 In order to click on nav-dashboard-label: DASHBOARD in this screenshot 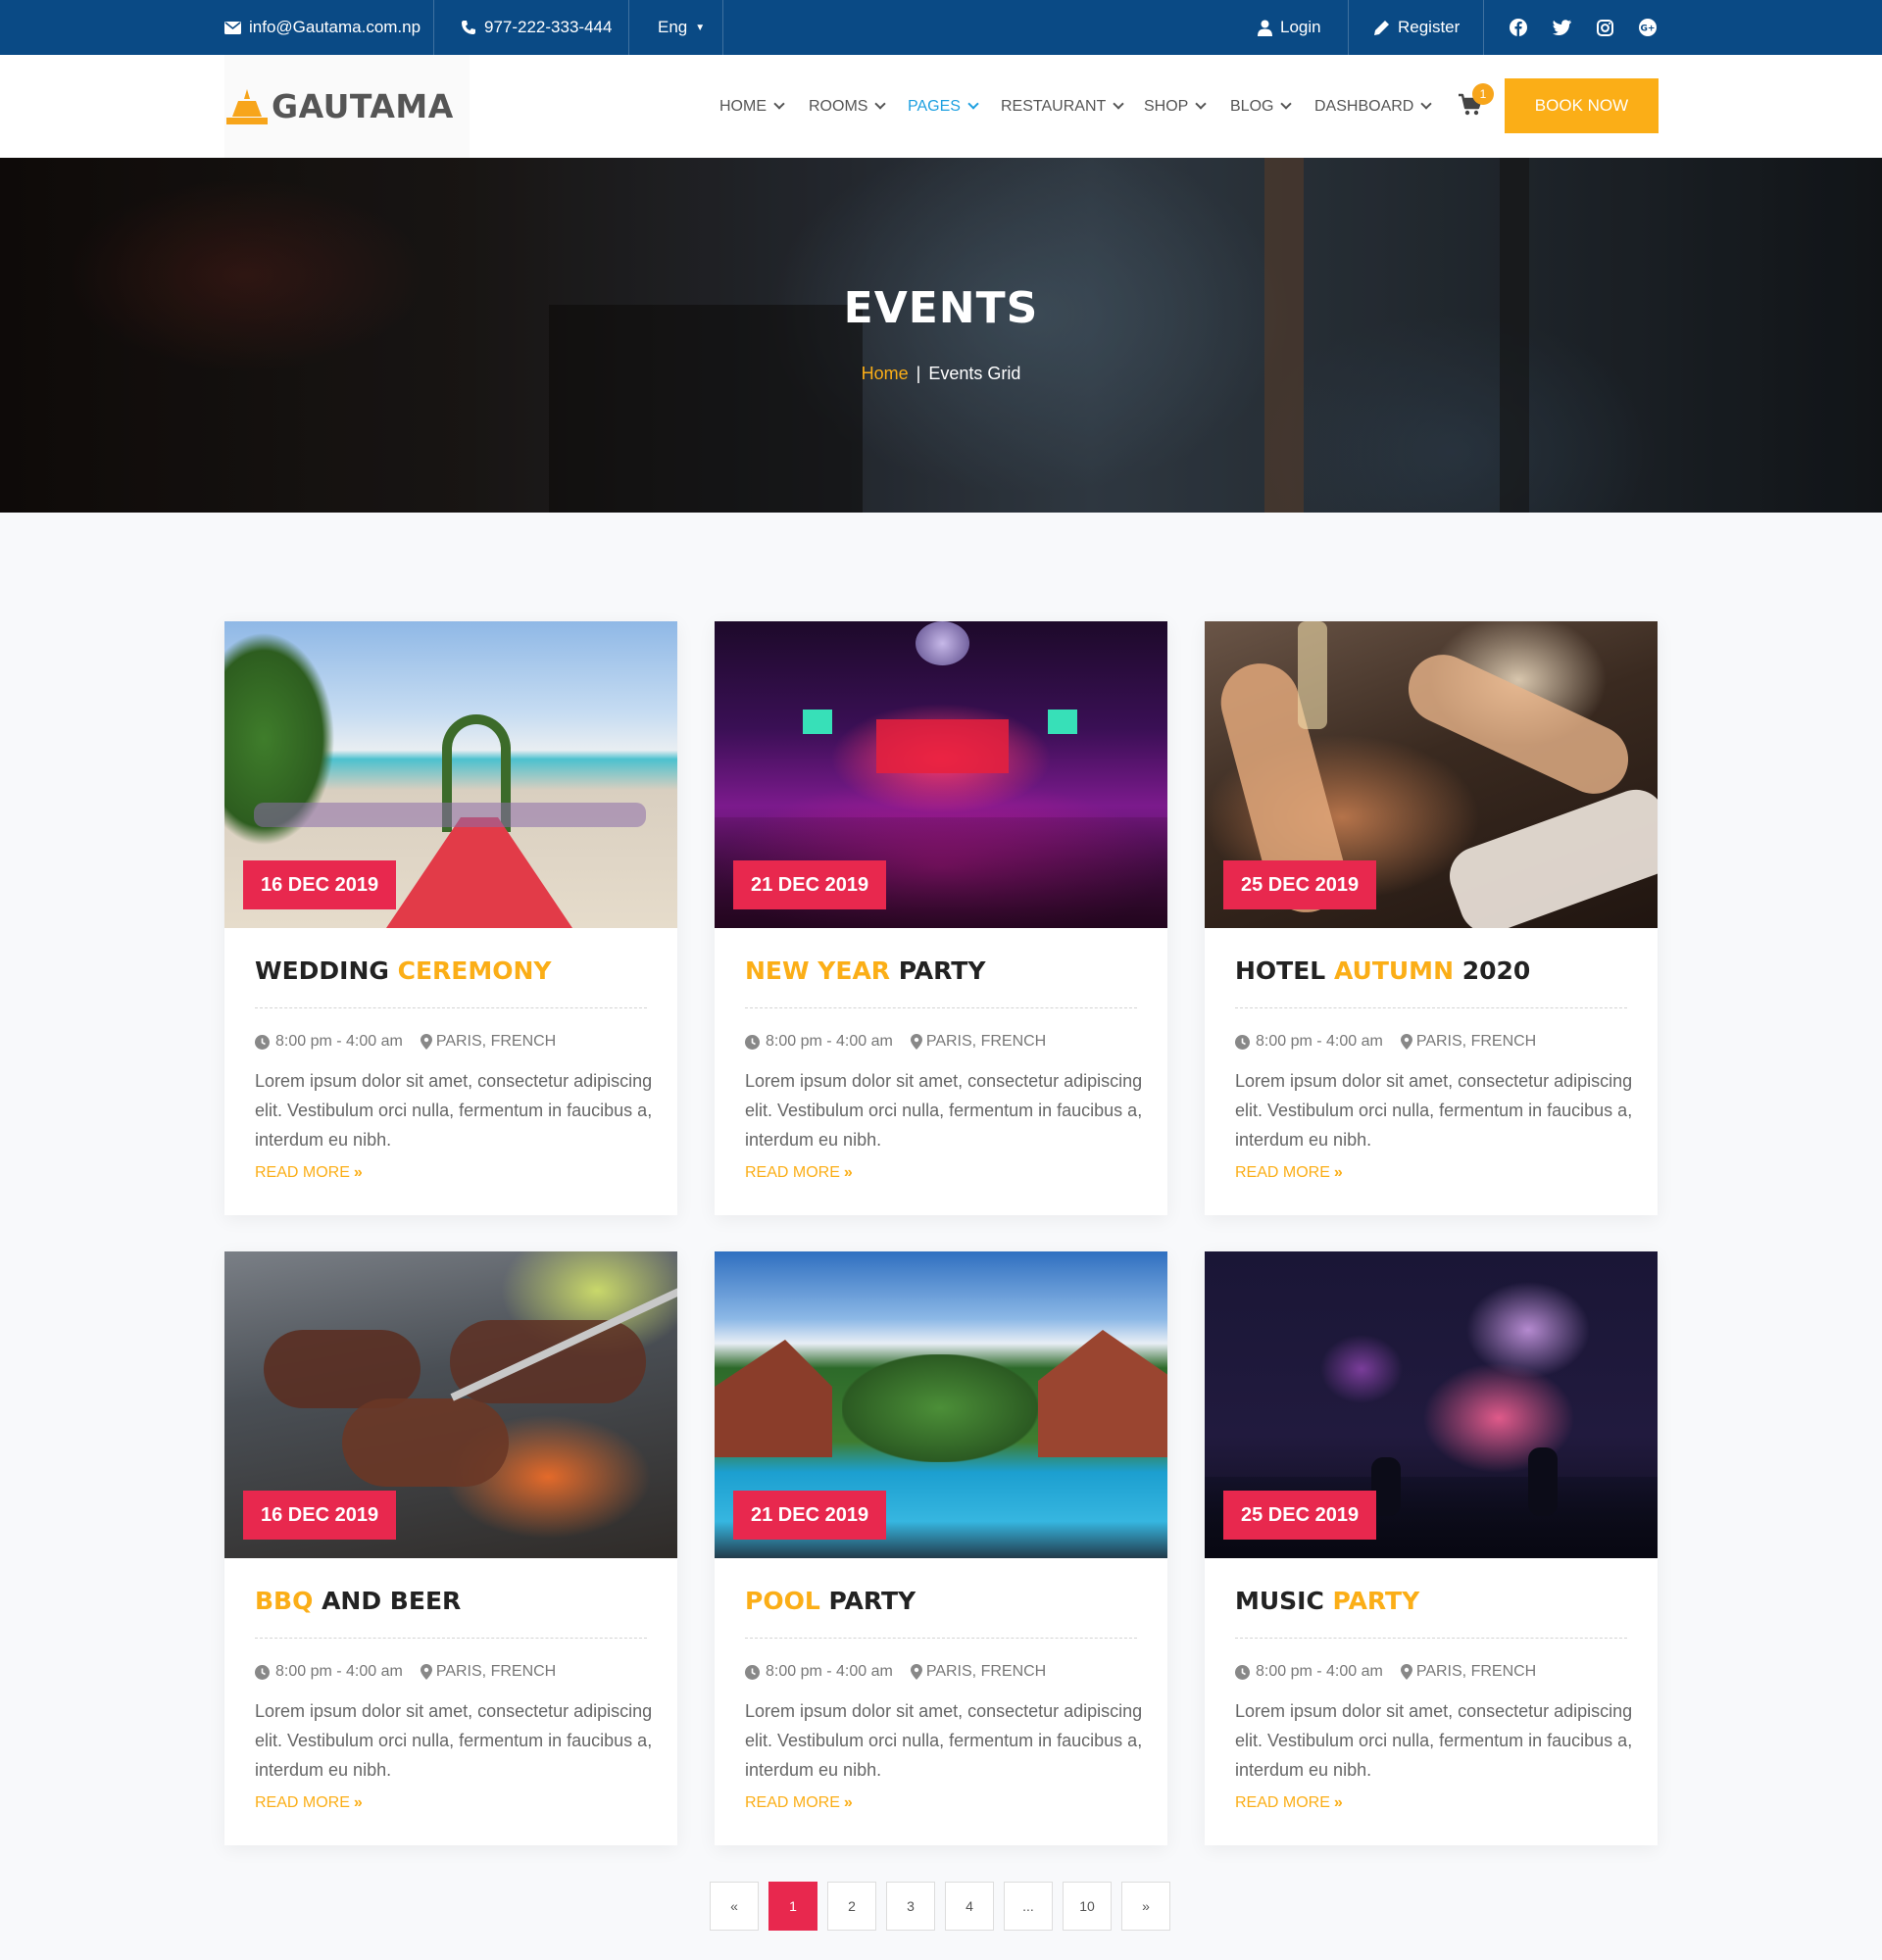, I will do `click(1364, 106)`.